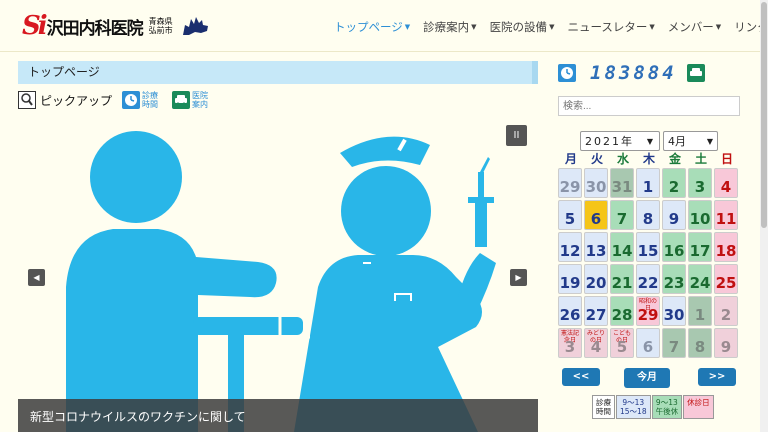 This screenshot has height=432, width=768. I want to click on clock-icon, so click(131, 100).